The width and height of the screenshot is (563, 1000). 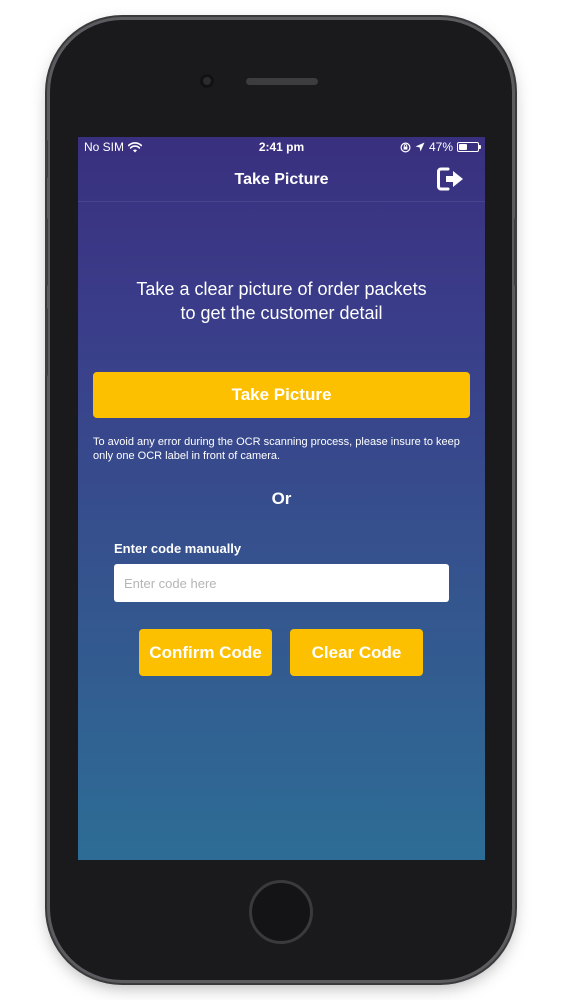 What do you see at coordinates (281, 147) in the screenshot?
I see `status-bar: No SIM 2:41 pm 47%` at bounding box center [281, 147].